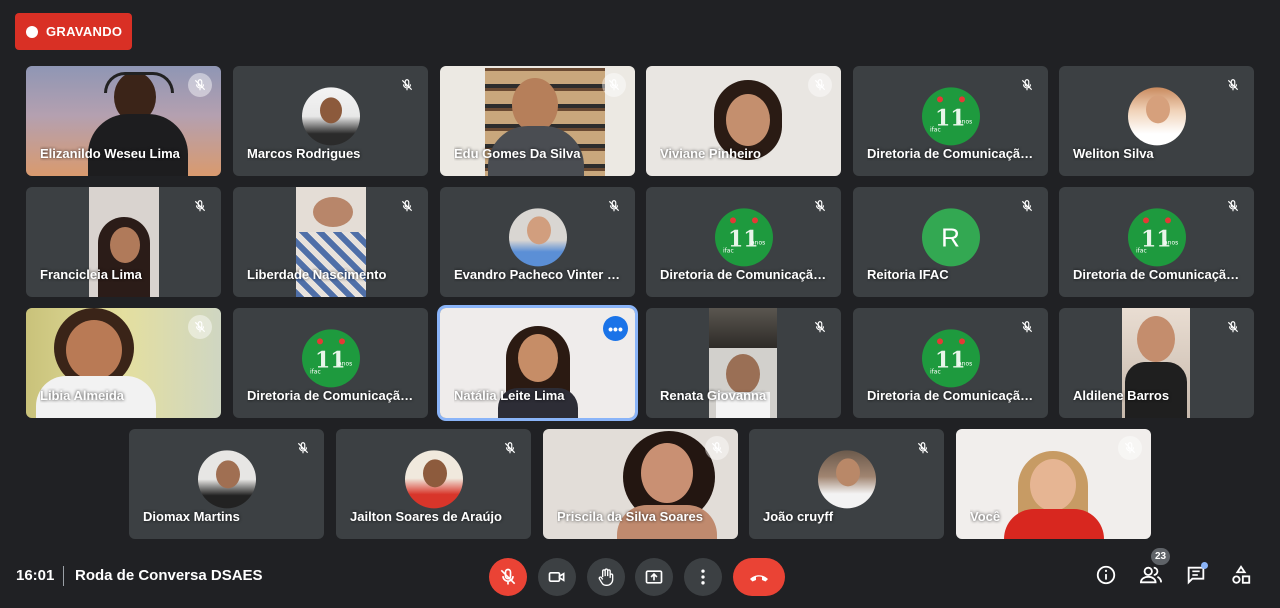 Image resolution: width=1280 pixels, height=608 pixels. Describe the element at coordinates (91, 274) in the screenshot. I see `participant-name: Francicleia Lima` at that location.